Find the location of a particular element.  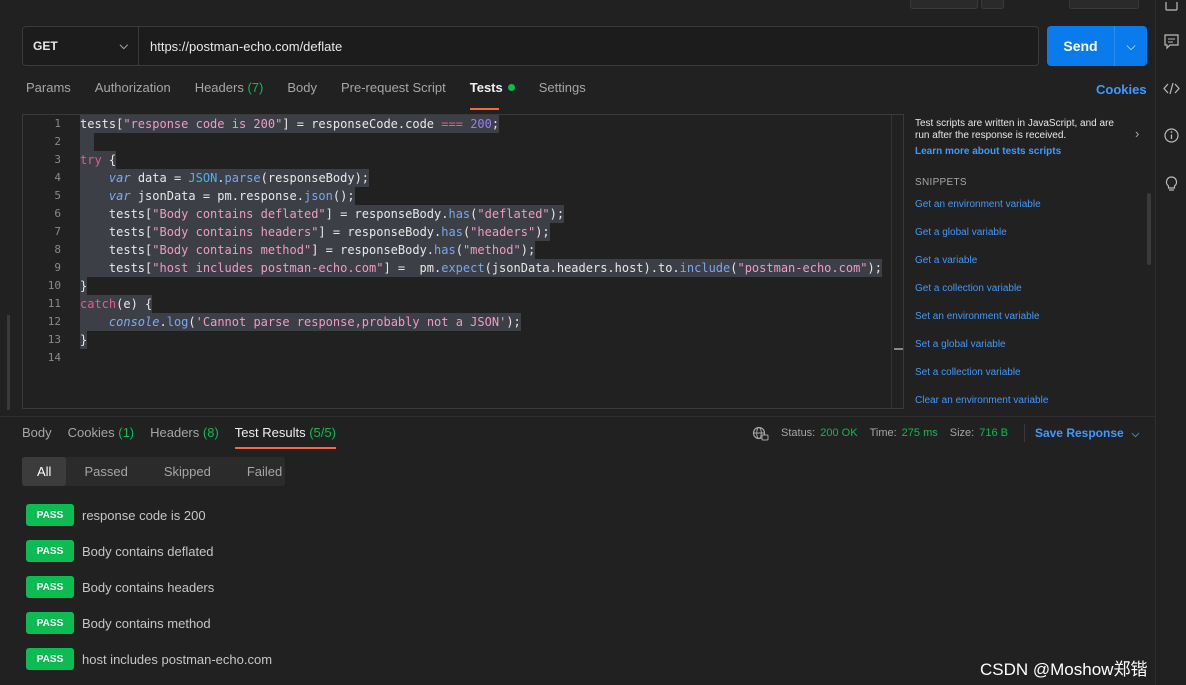

line-number: 8 is located at coordinates (57, 249).